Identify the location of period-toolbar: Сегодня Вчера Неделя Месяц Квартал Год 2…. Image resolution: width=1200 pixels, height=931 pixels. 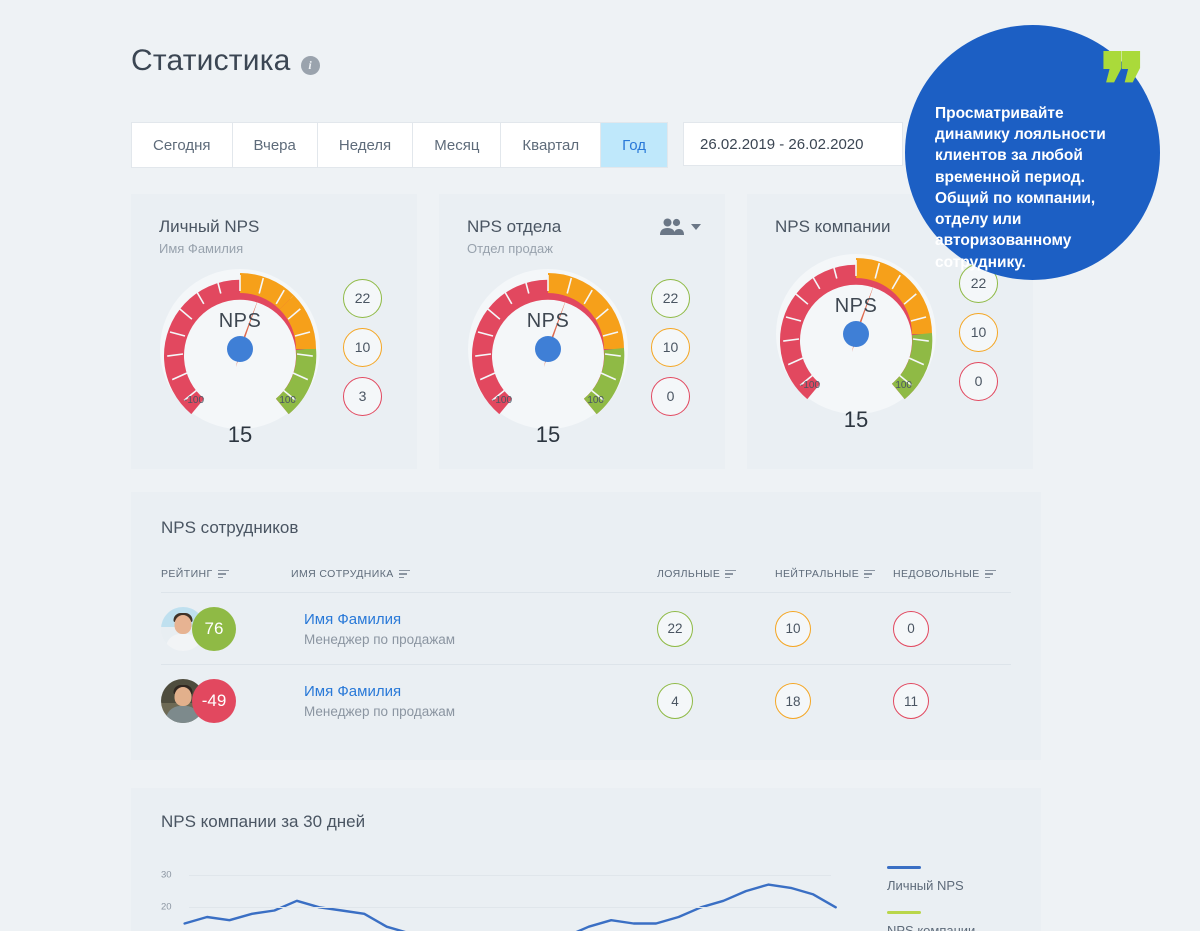
(517, 145).